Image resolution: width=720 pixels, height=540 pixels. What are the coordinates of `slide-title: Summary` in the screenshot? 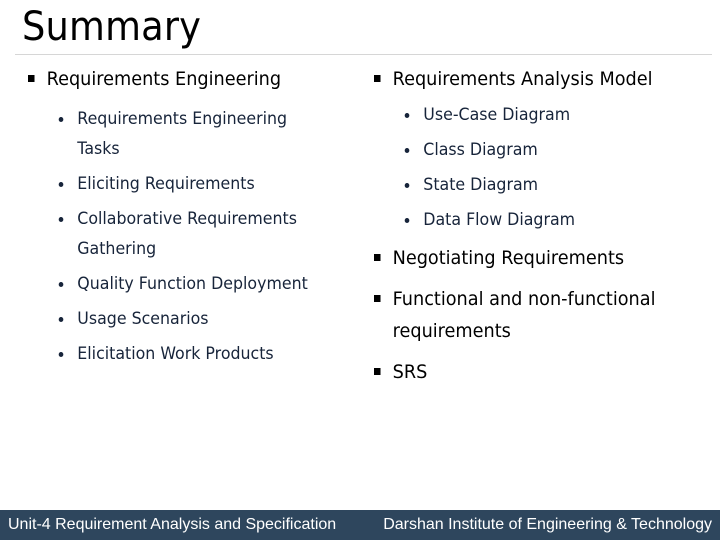 It's located at (112, 27).